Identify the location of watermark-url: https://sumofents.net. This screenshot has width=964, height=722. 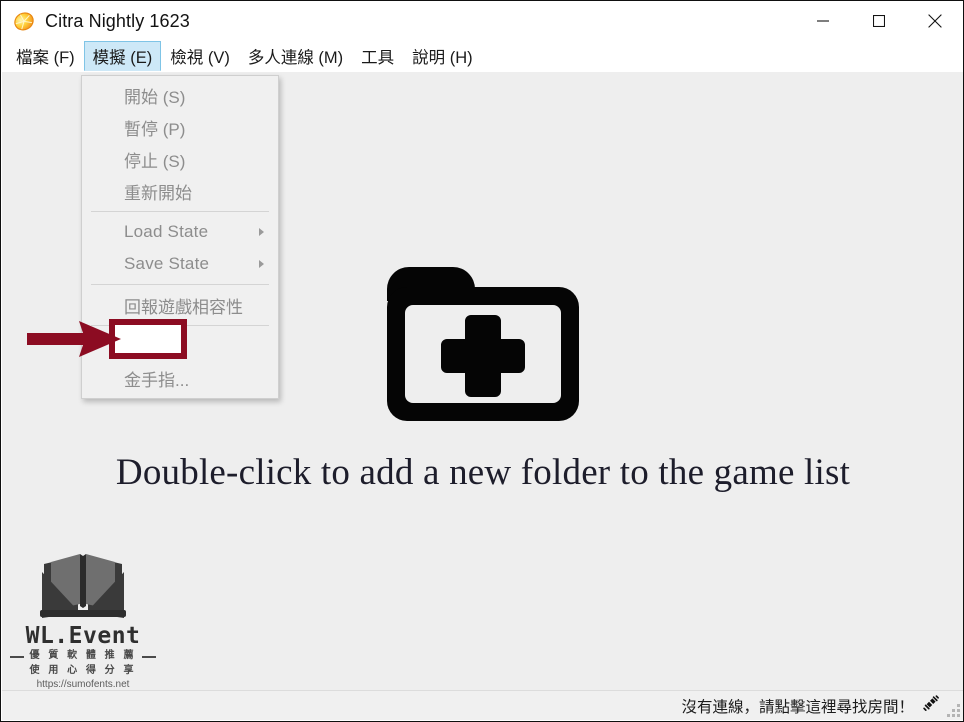
(83, 684).